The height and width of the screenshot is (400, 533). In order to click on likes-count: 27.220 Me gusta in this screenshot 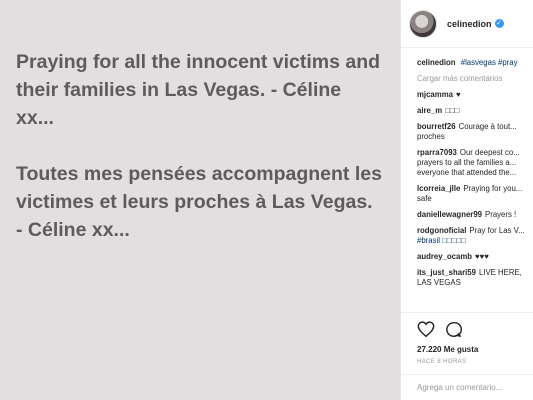, I will do `click(467, 349)`.